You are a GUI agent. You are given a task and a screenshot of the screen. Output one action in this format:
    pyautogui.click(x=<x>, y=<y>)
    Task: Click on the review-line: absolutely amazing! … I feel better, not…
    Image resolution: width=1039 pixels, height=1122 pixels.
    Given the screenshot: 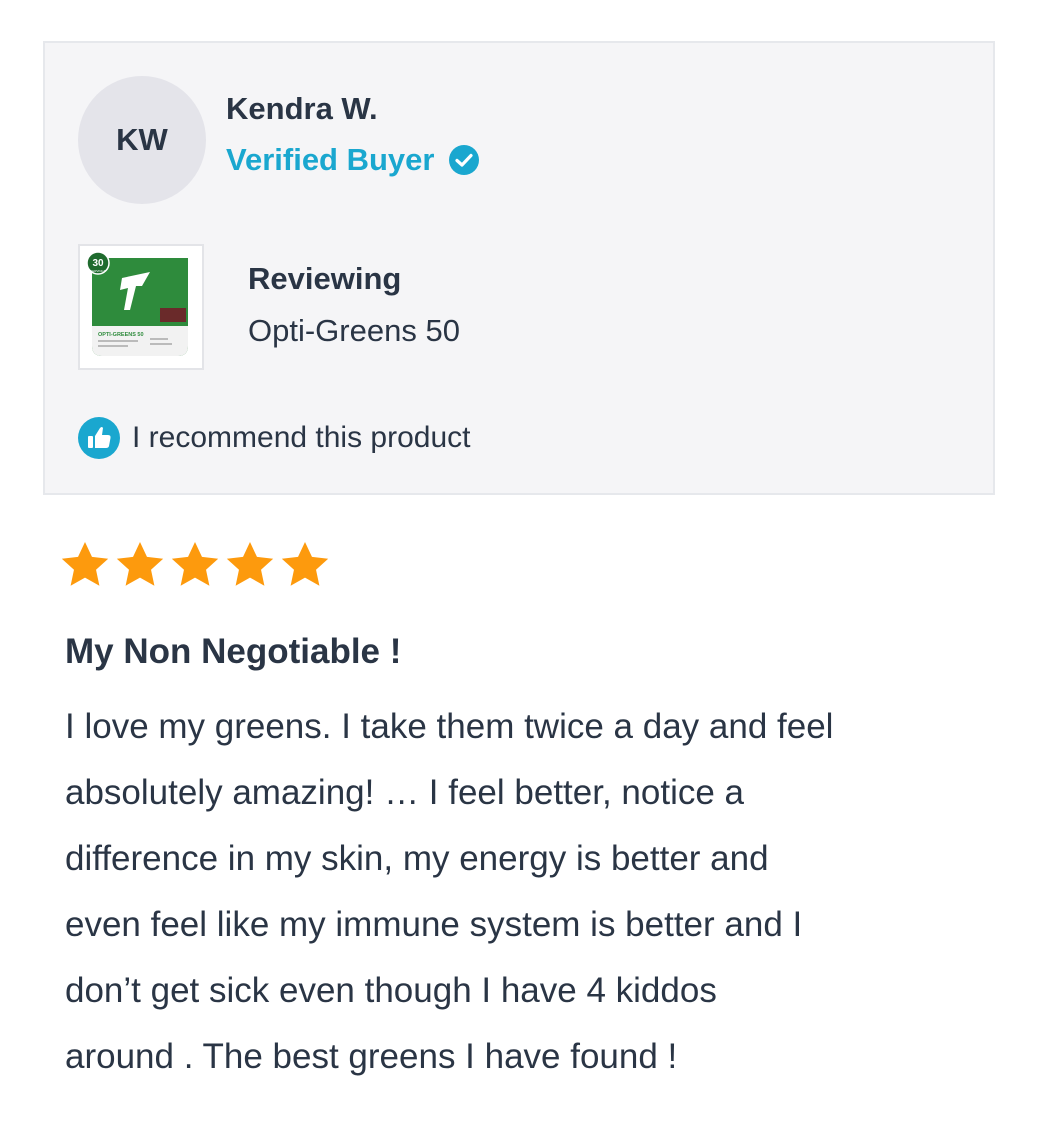 What is the action you would take?
    pyautogui.click(x=404, y=792)
    